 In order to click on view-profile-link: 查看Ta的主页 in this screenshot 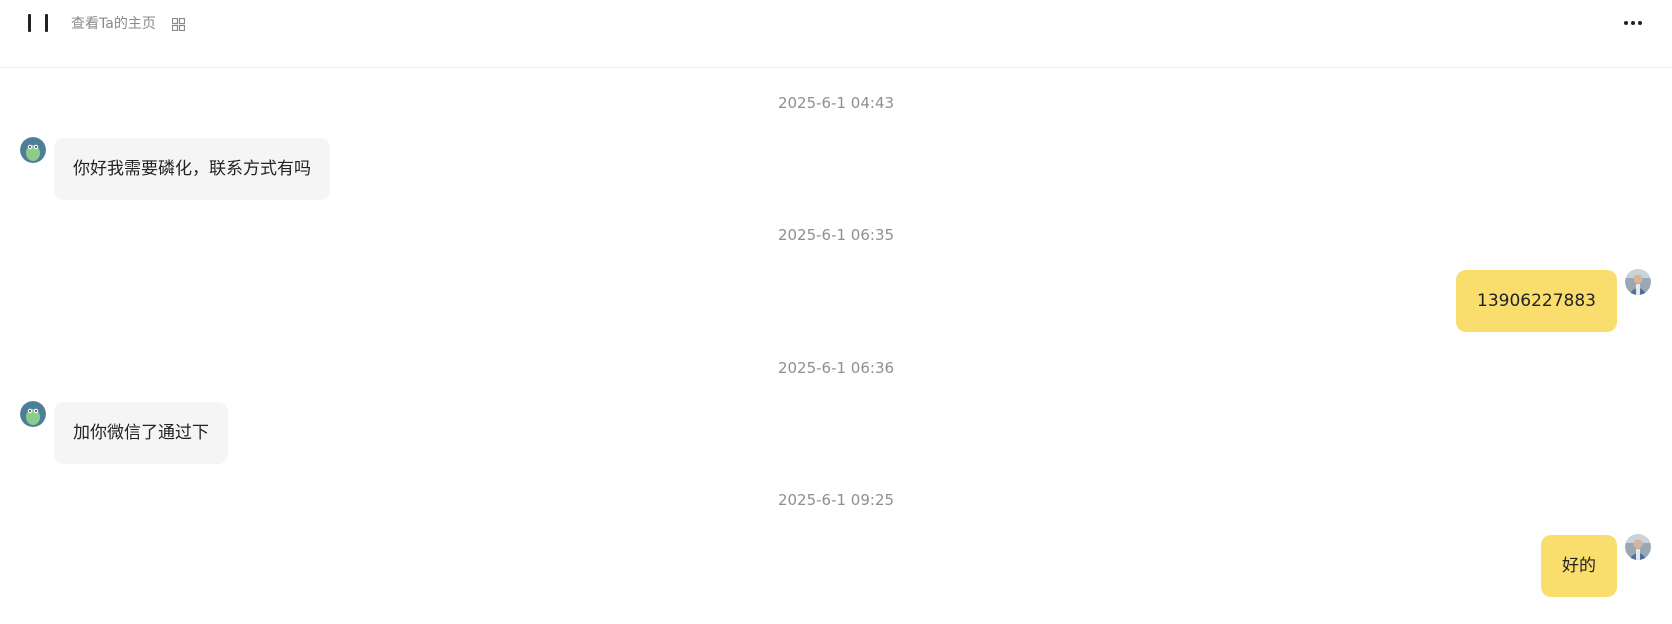, I will do `click(113, 24)`.